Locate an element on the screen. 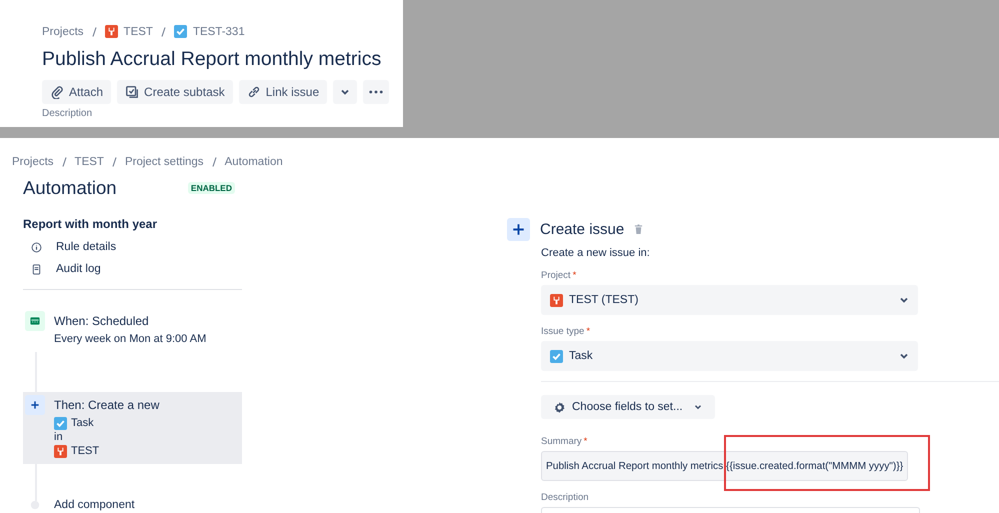 Image resolution: width=999 pixels, height=513 pixels. component-detail: Every week on Mon at 9:00 AM is located at coordinates (130, 339).